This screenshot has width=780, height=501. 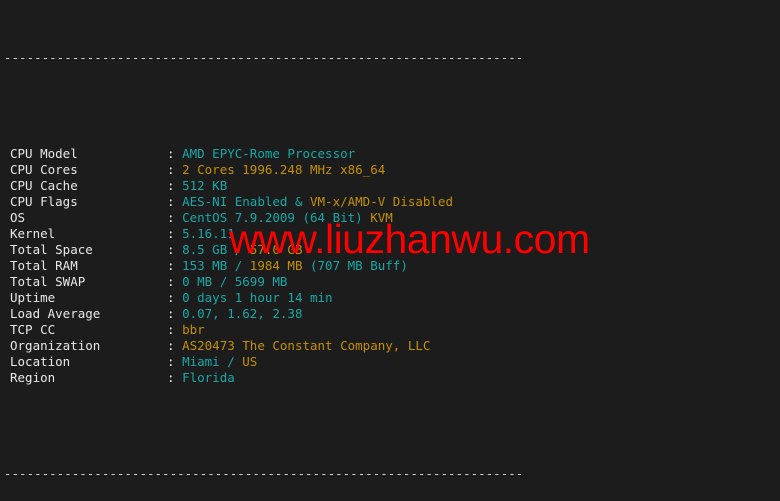 I want to click on system-info-value: bbr, so click(x=193, y=329).